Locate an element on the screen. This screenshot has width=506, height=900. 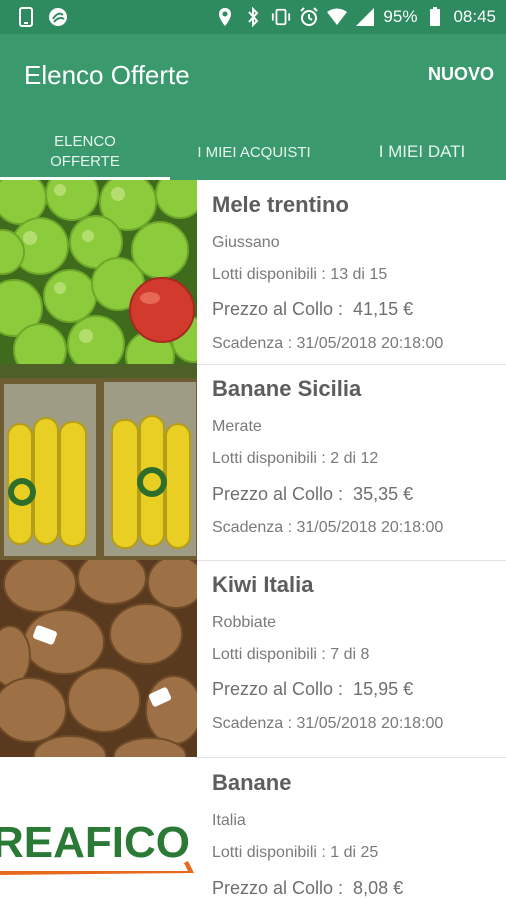
offer-location: Italia is located at coordinates (229, 820).